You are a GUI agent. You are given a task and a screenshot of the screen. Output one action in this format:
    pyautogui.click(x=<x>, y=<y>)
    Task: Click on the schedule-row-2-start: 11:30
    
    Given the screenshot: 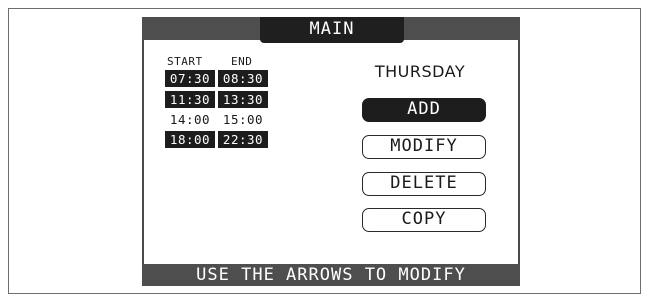 What is the action you would take?
    pyautogui.click(x=190, y=99)
    